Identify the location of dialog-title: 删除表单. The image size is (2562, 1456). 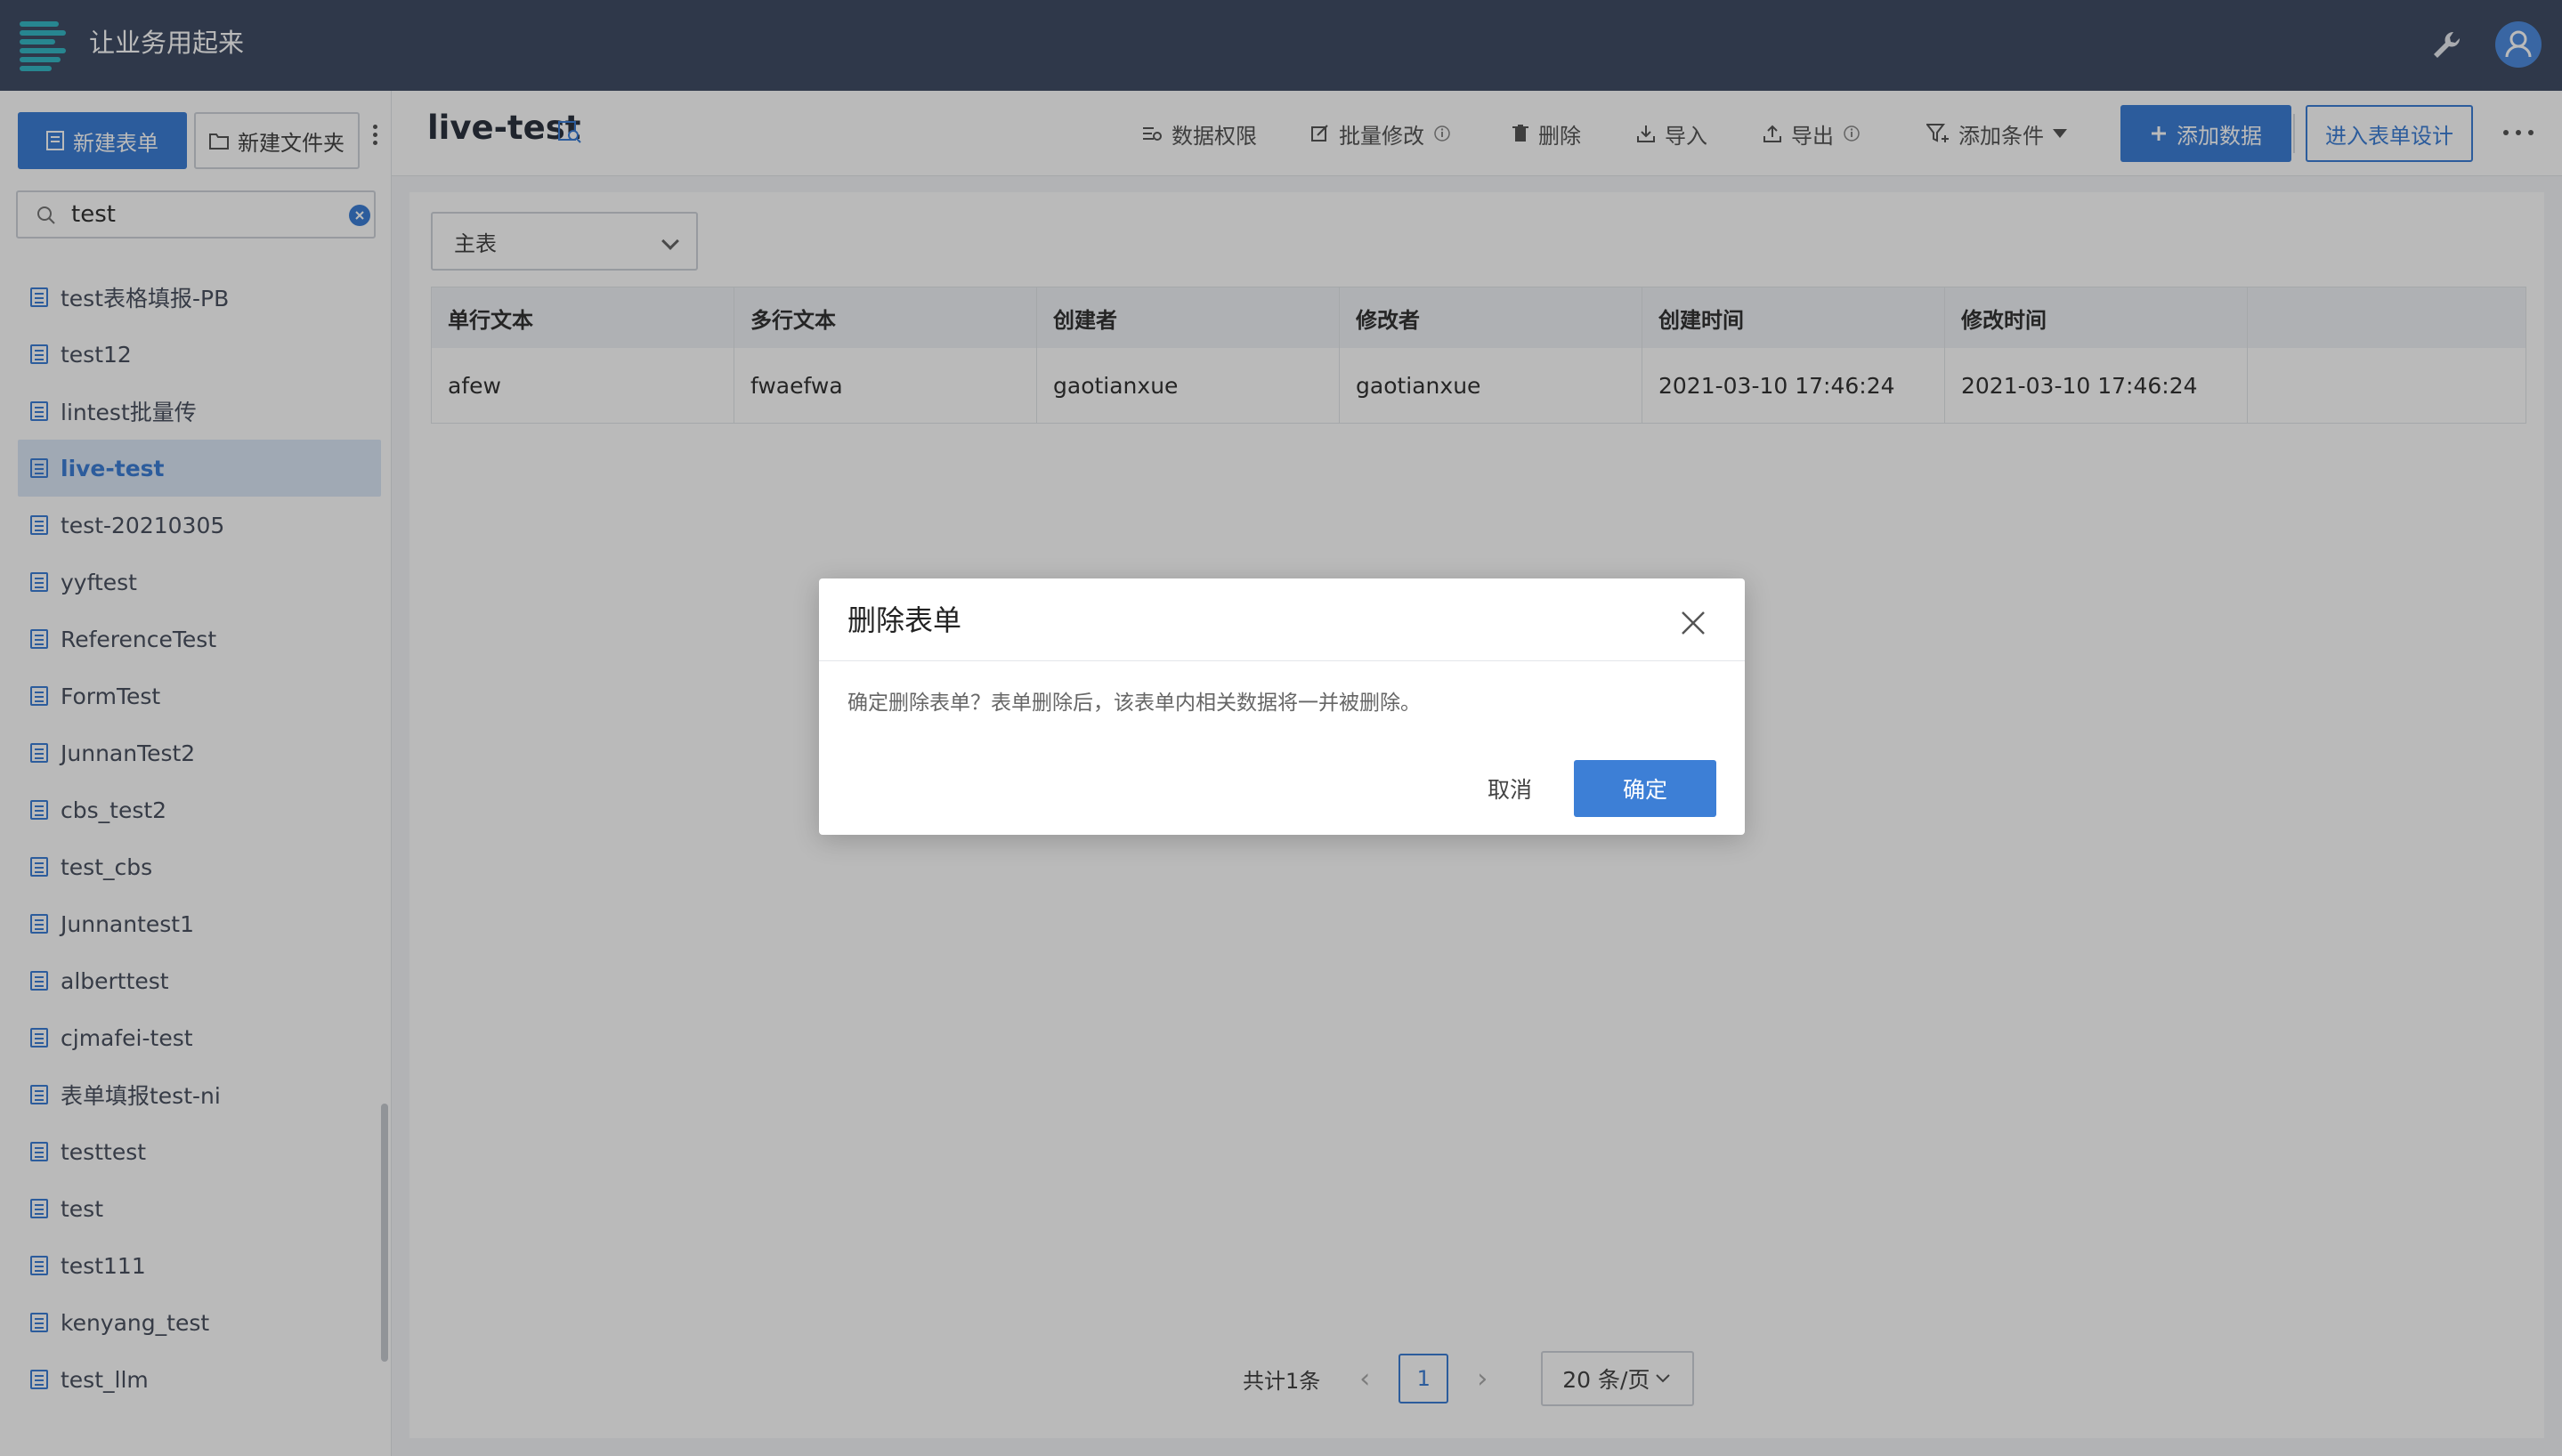
(904, 620).